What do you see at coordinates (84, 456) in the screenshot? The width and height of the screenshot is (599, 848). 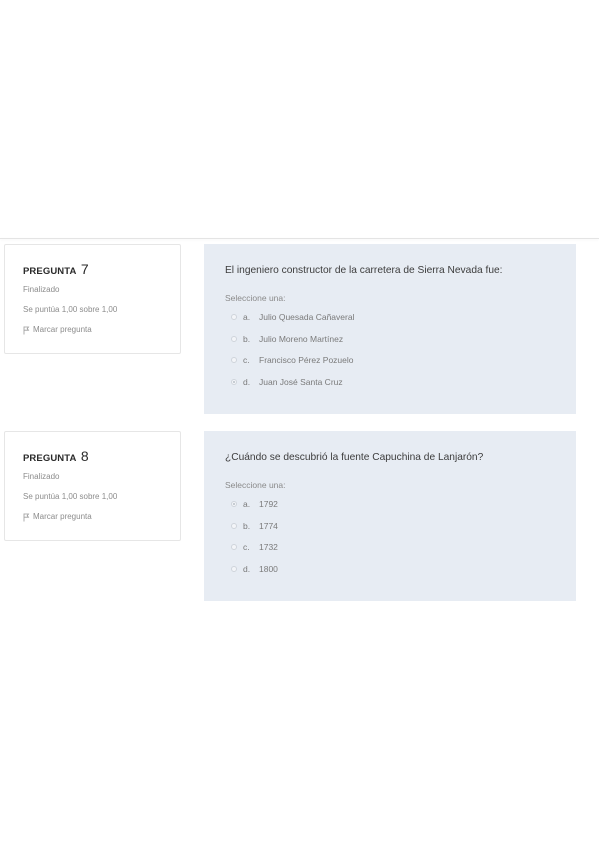 I see `question-number: 8` at bounding box center [84, 456].